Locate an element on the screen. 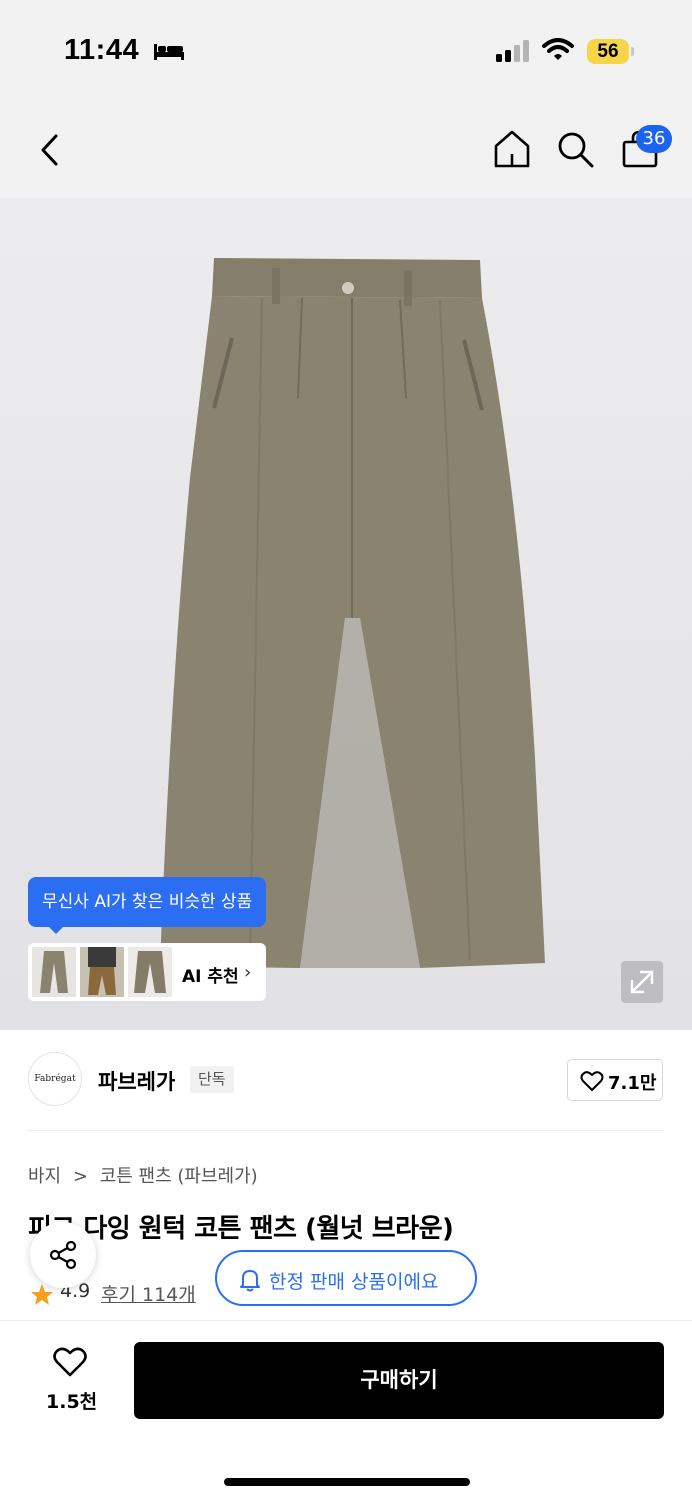 The height and width of the screenshot is (1501, 692). wifi-icon is located at coordinates (558, 49).